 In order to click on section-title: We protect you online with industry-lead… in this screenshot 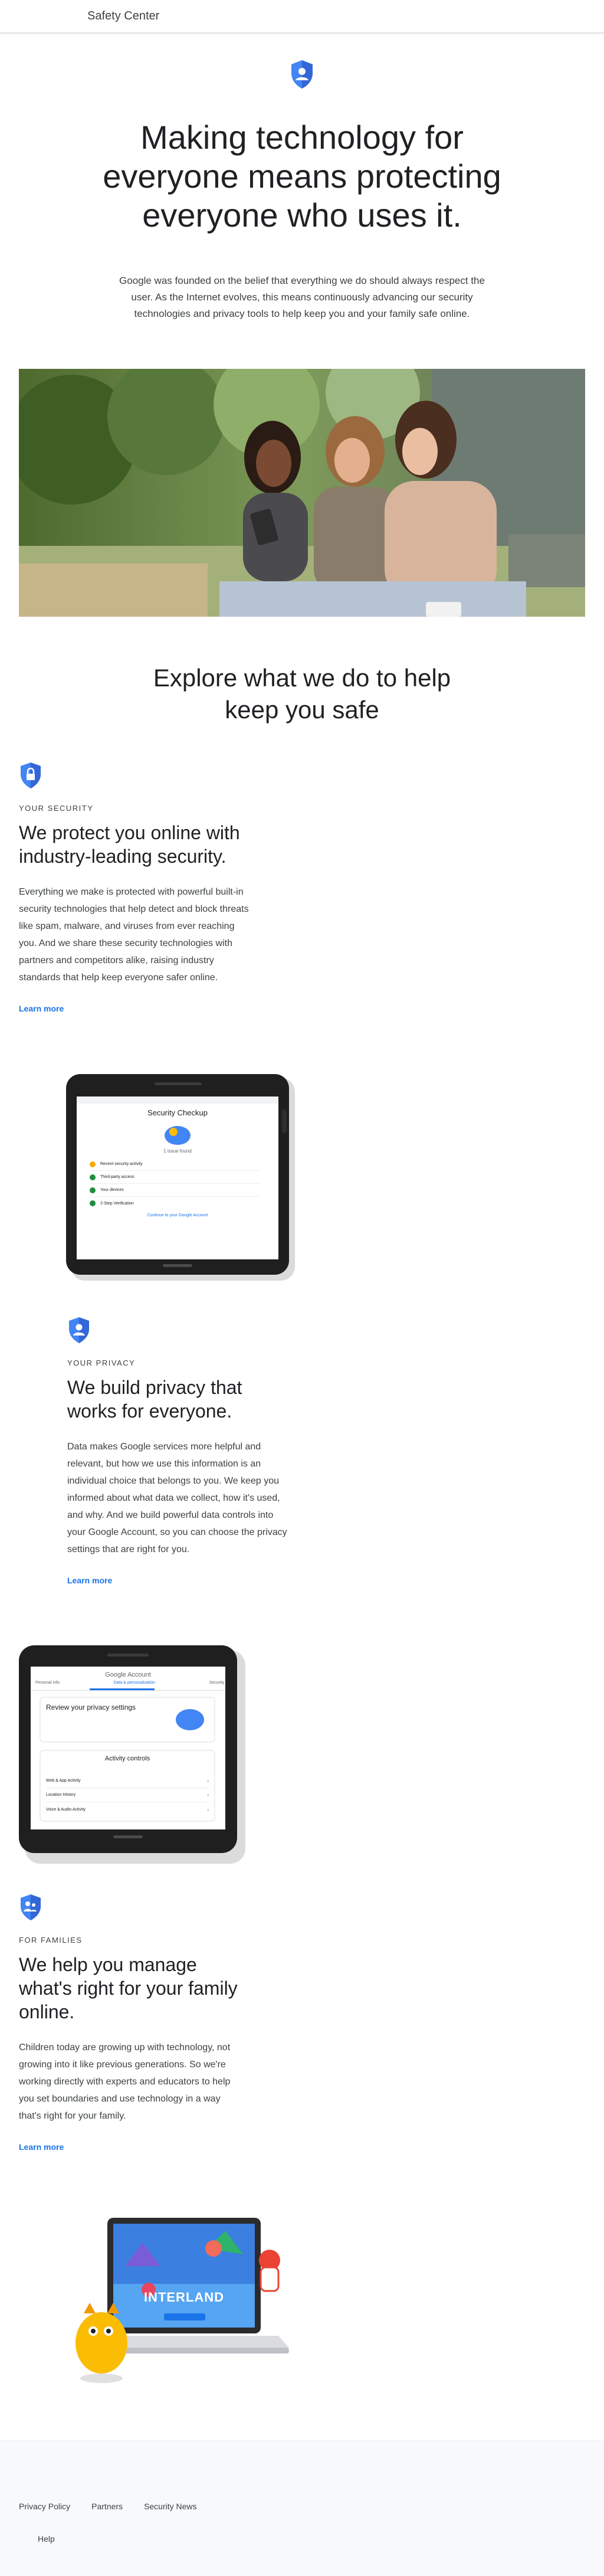, I will do `click(129, 845)`.